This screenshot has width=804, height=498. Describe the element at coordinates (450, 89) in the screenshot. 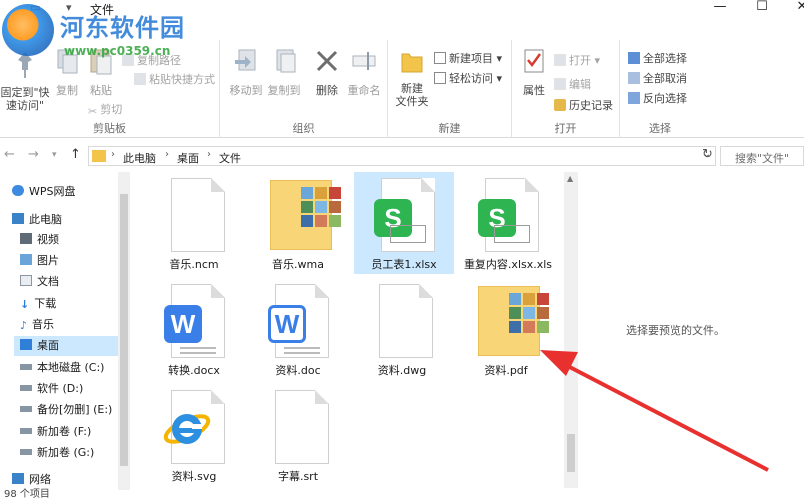

I see `ribbon-group-new: 新建 文件夹 新建项目 ▾ 轻松访问 ▾ 新建` at that location.